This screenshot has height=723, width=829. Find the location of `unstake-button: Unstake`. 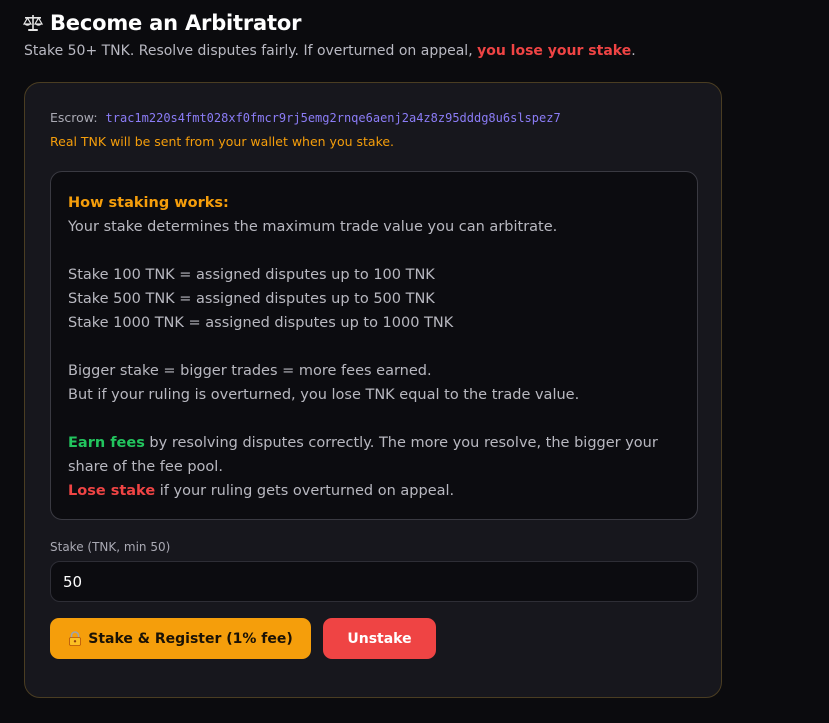

unstake-button: Unstake is located at coordinates (379, 638).